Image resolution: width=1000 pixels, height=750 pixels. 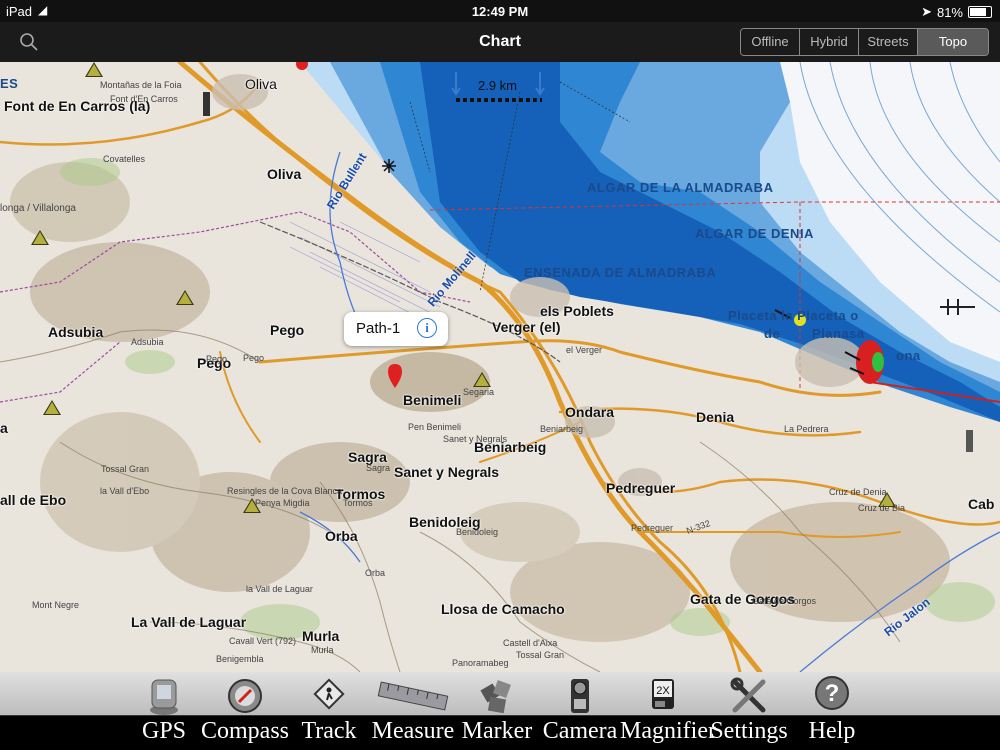 What do you see at coordinates (498, 85) in the screenshot?
I see `scale-label: 2.9 km` at bounding box center [498, 85].